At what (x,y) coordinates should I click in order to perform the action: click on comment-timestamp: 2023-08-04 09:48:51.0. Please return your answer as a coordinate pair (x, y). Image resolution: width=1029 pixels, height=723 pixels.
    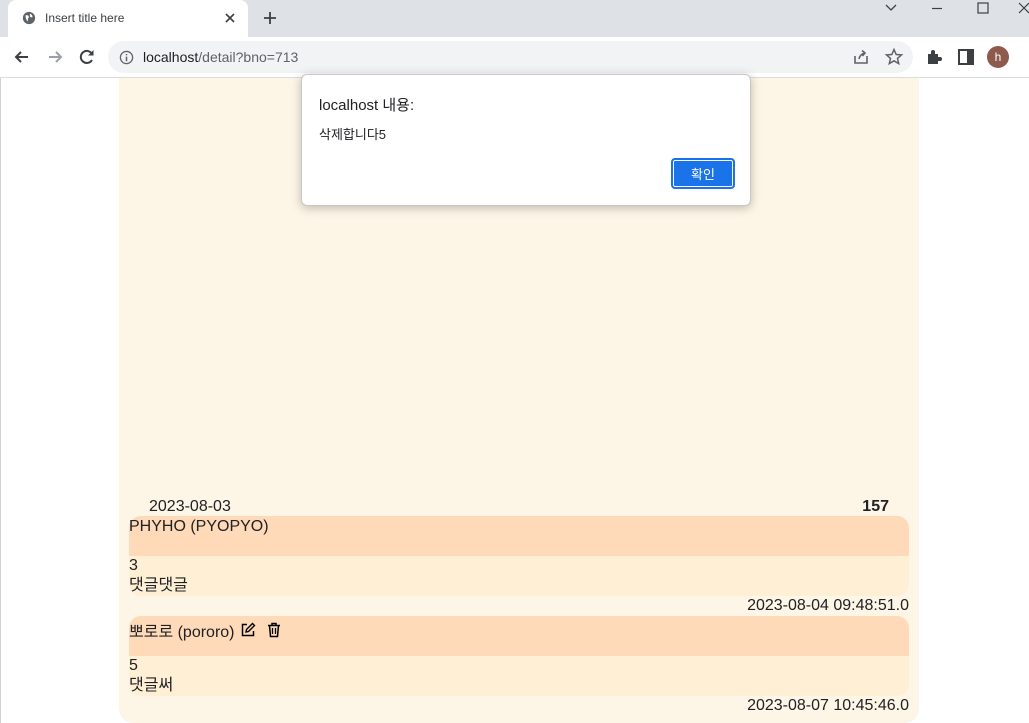
    Looking at the image, I should click on (828, 605).